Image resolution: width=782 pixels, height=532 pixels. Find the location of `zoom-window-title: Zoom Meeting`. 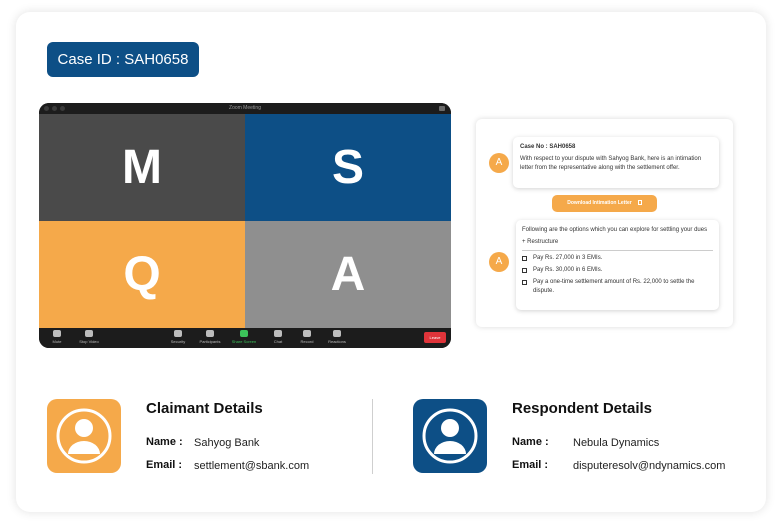

zoom-window-title: Zoom Meeting is located at coordinates (245, 108).